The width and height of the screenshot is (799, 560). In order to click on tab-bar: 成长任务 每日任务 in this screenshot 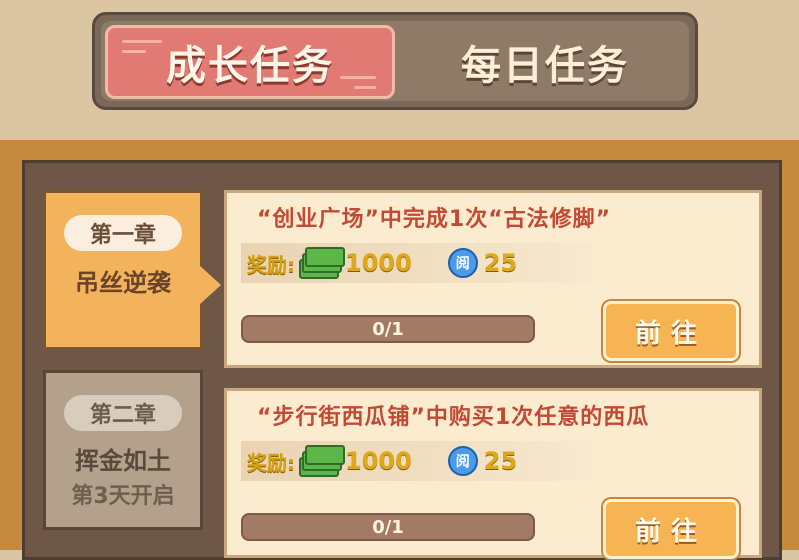, I will do `click(395, 61)`.